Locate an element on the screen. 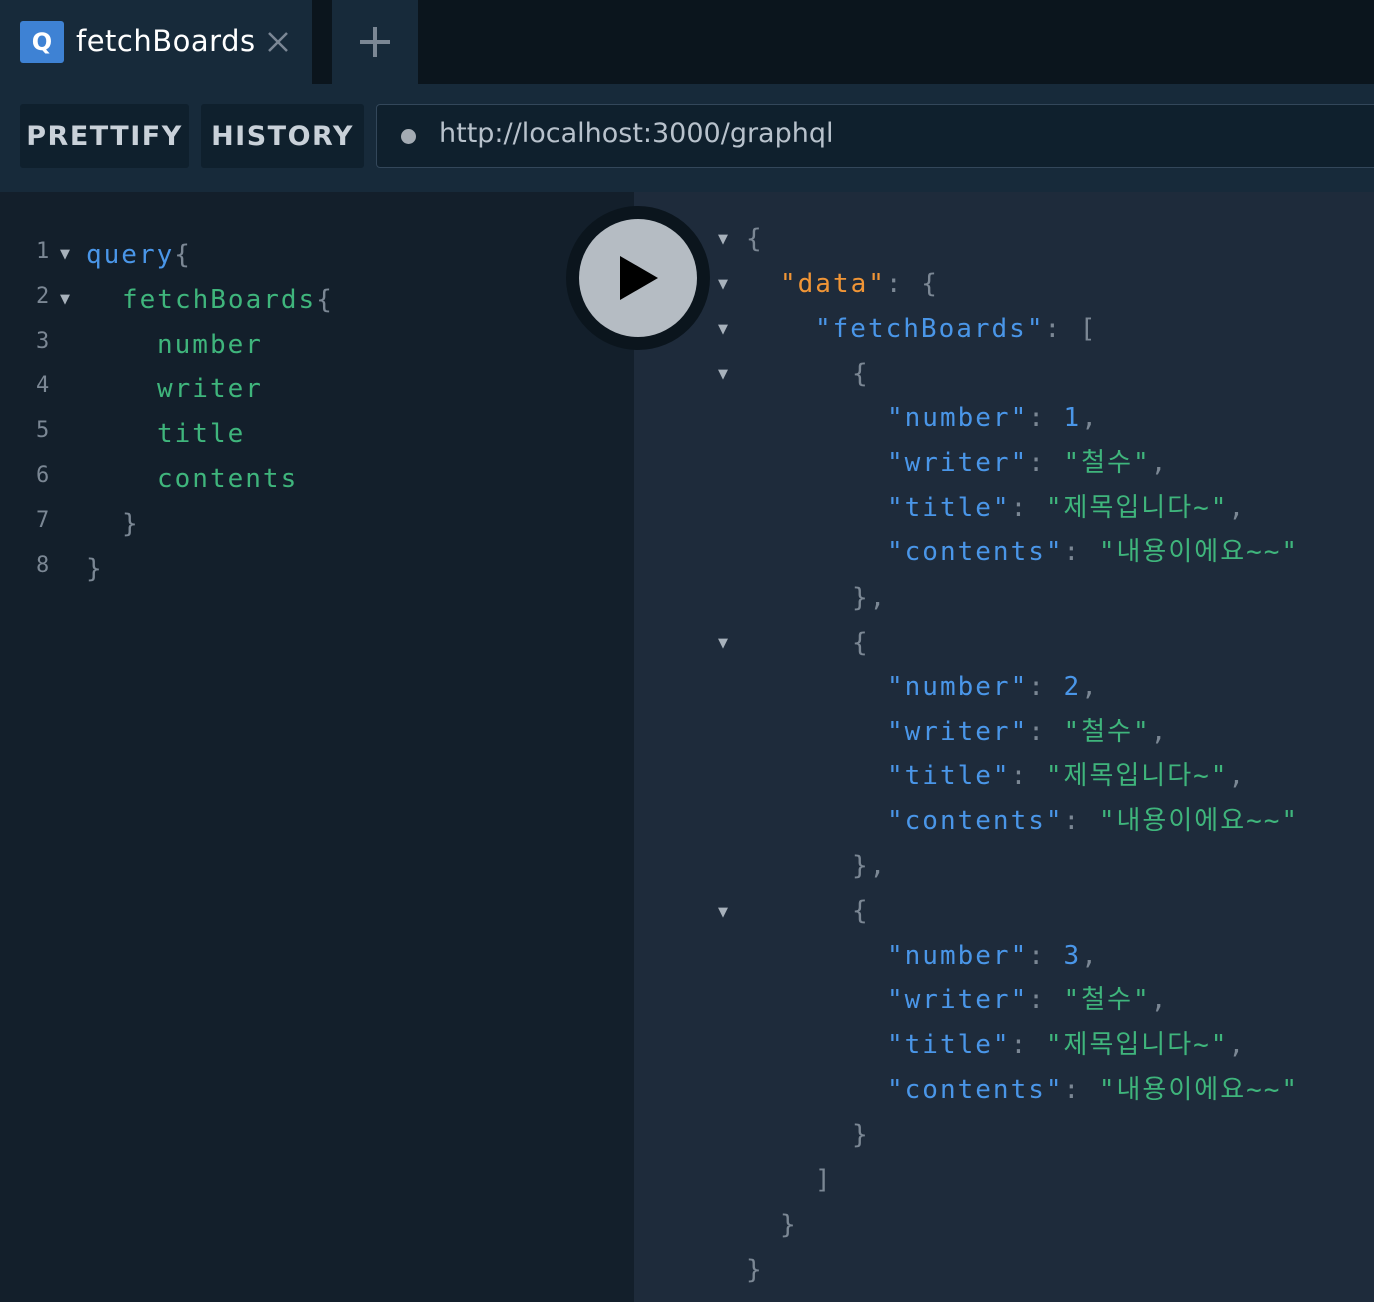  json-line: "fetchBoards": [ is located at coordinates (956, 329).